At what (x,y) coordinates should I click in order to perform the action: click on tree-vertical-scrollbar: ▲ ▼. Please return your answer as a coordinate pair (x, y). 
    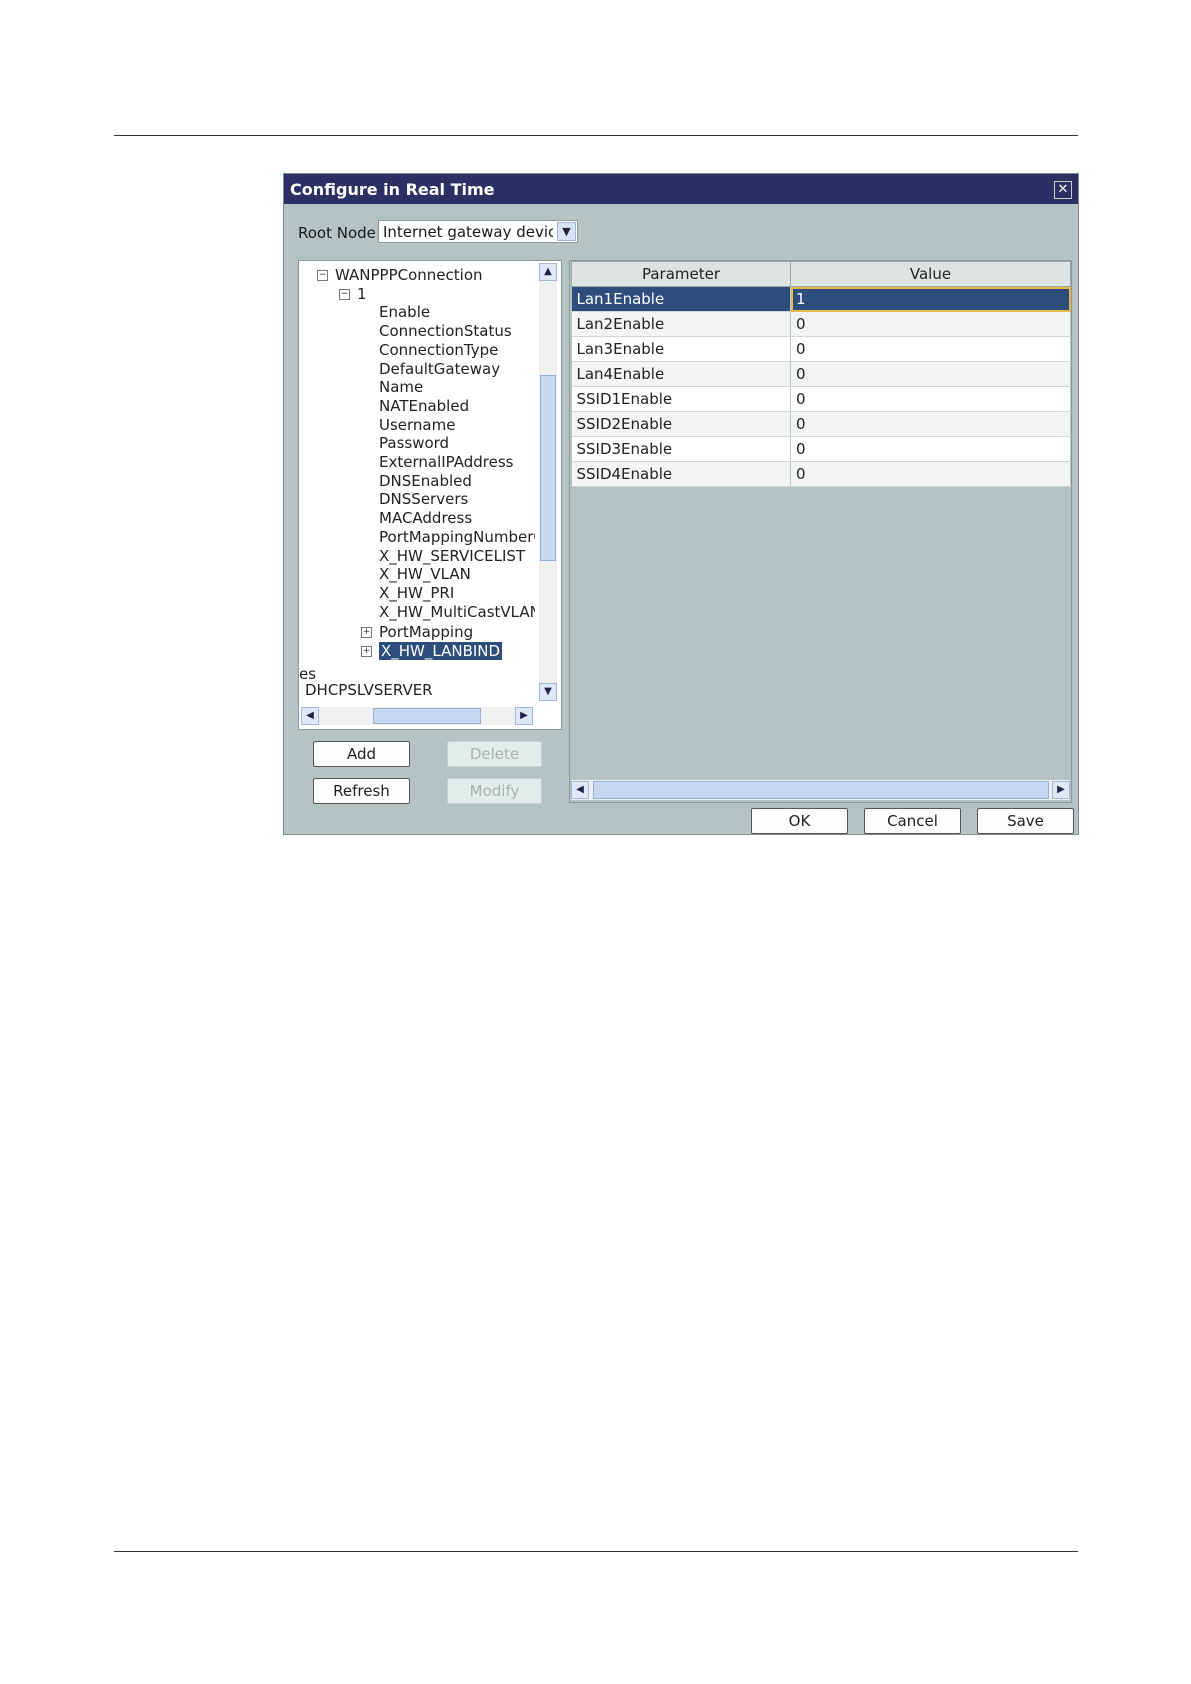
    Looking at the image, I should click on (548, 482).